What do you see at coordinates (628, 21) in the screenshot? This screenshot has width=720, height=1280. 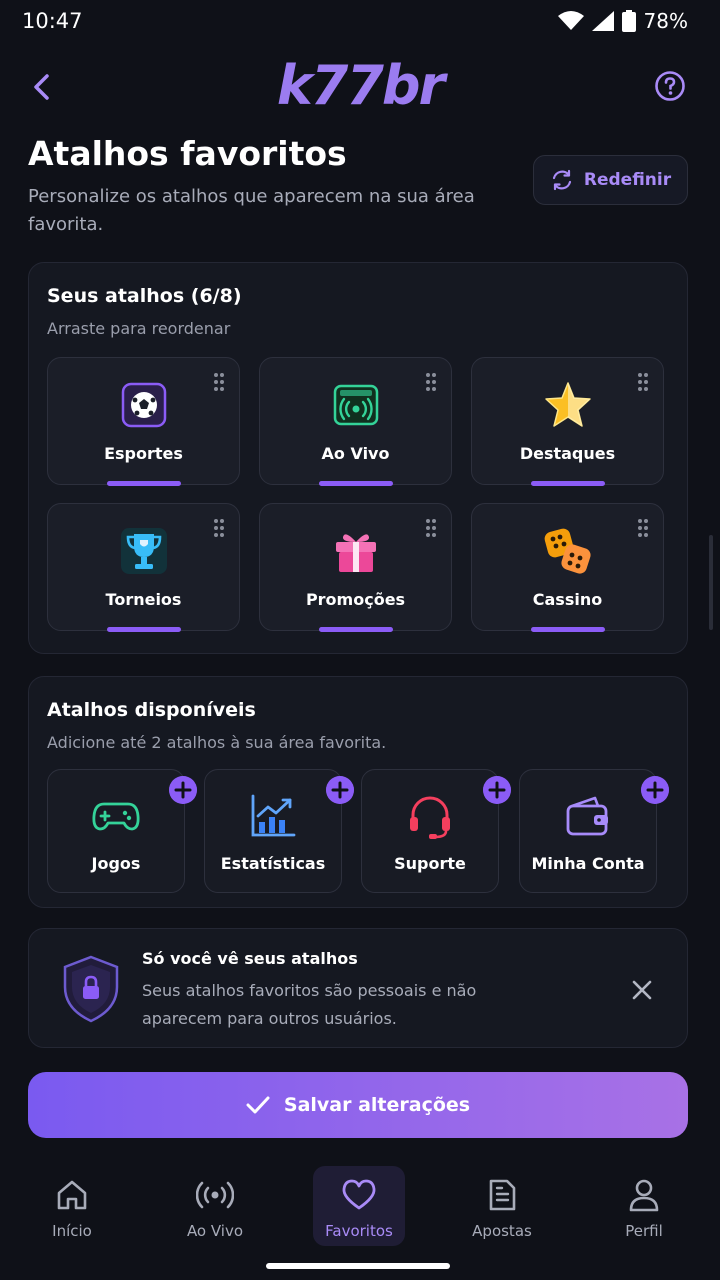 I see `battery-icon` at bounding box center [628, 21].